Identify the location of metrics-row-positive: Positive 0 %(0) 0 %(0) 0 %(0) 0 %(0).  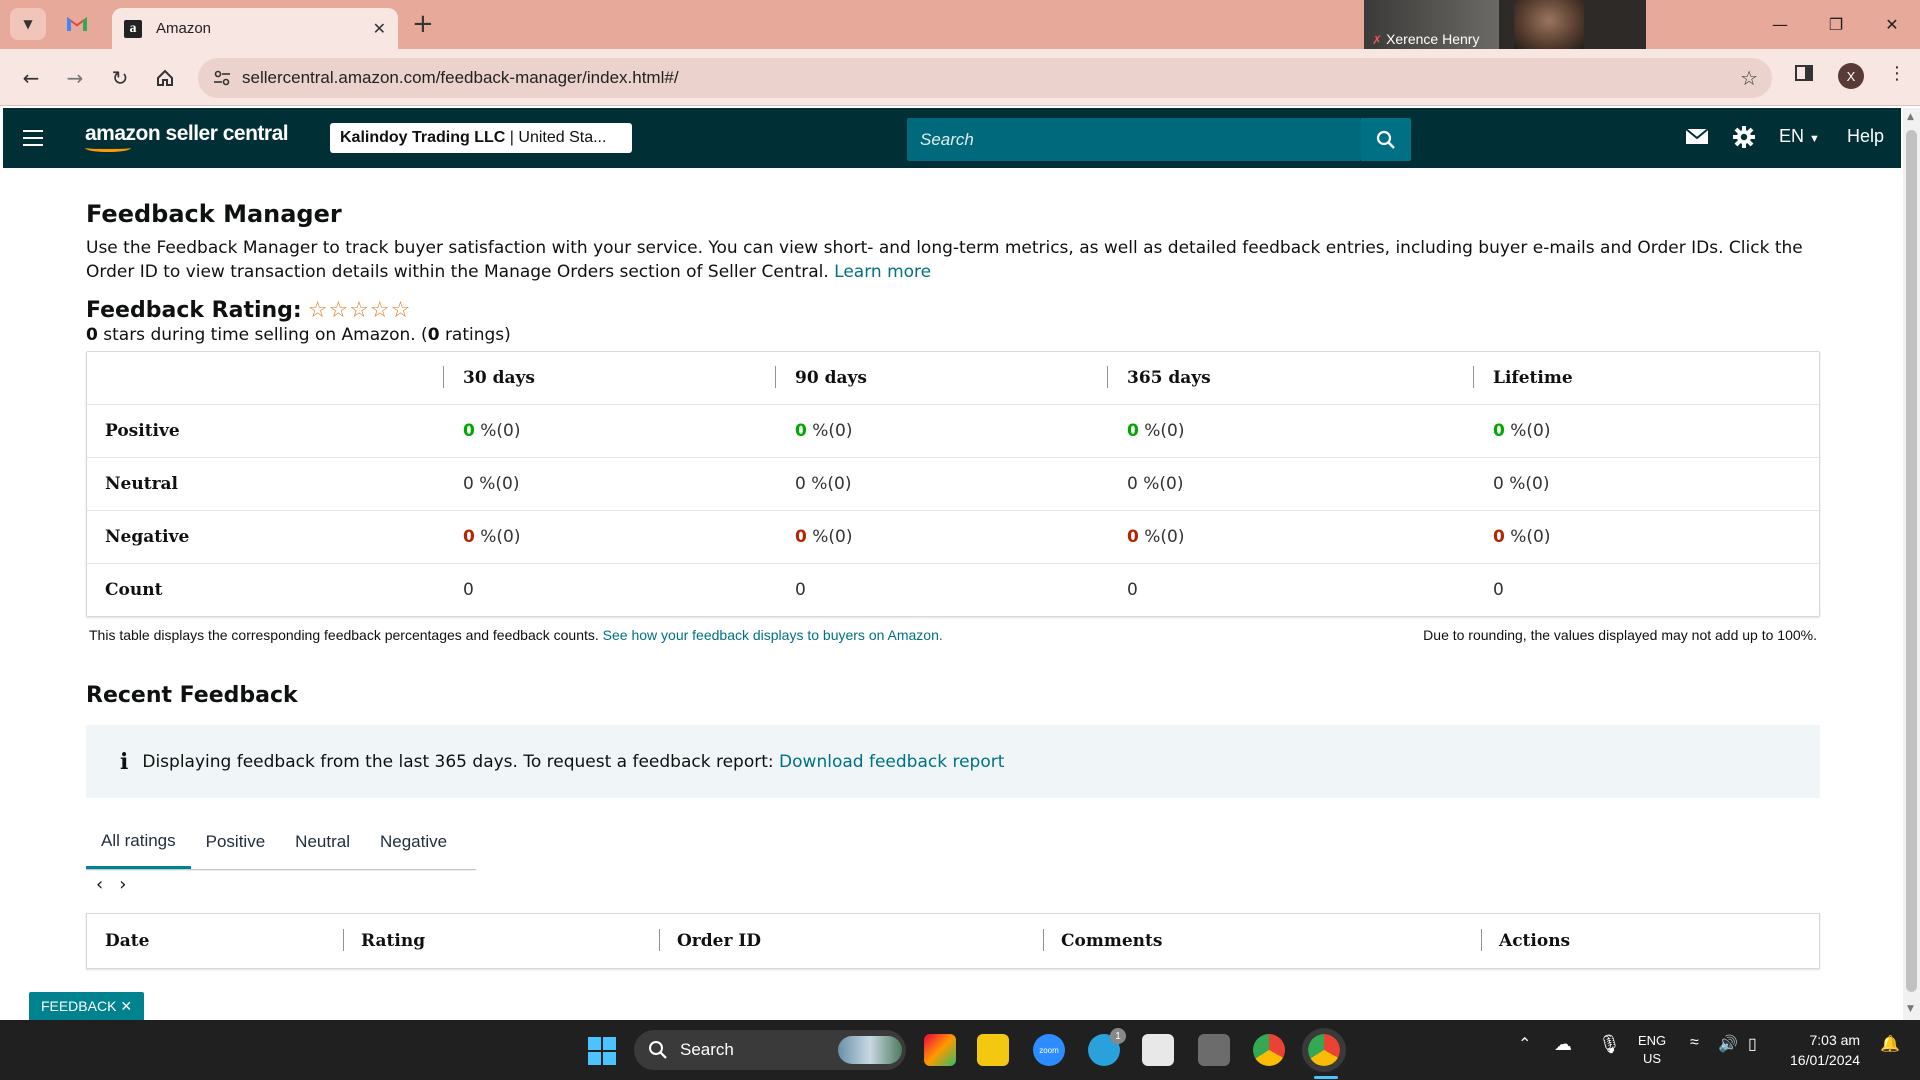
(953, 430).